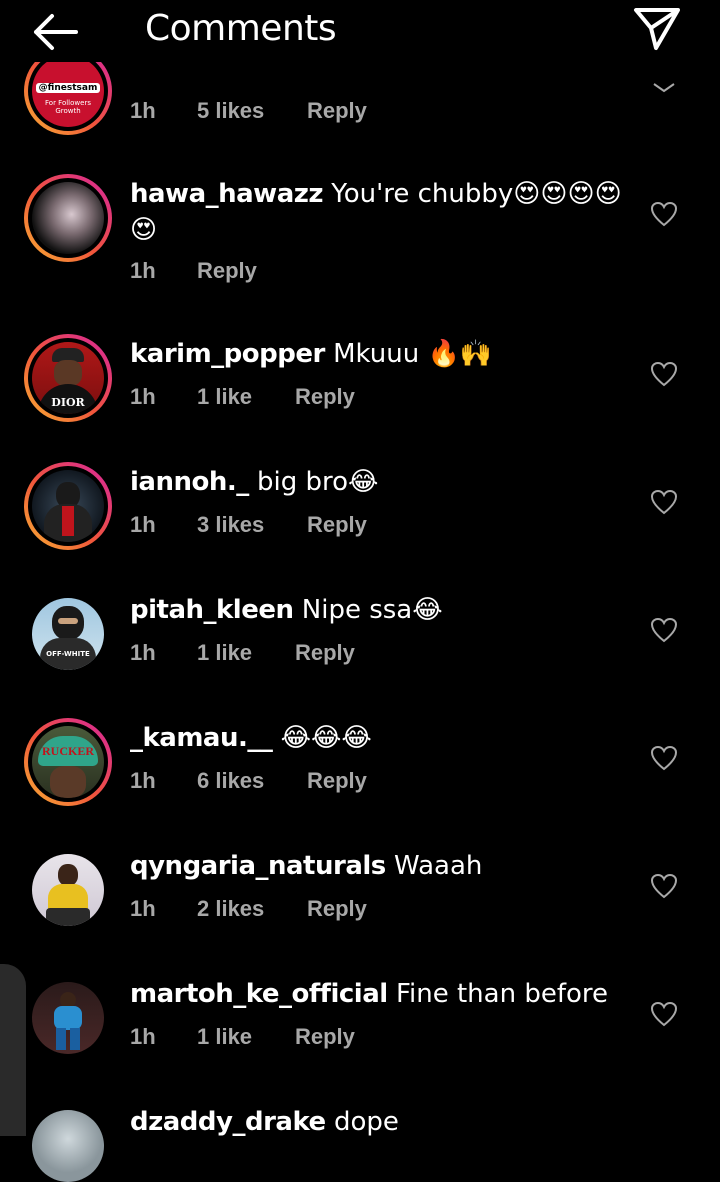 The image size is (720, 1182). What do you see at coordinates (259, 994) in the screenshot?
I see `comment-username: martoh_ke_official` at bounding box center [259, 994].